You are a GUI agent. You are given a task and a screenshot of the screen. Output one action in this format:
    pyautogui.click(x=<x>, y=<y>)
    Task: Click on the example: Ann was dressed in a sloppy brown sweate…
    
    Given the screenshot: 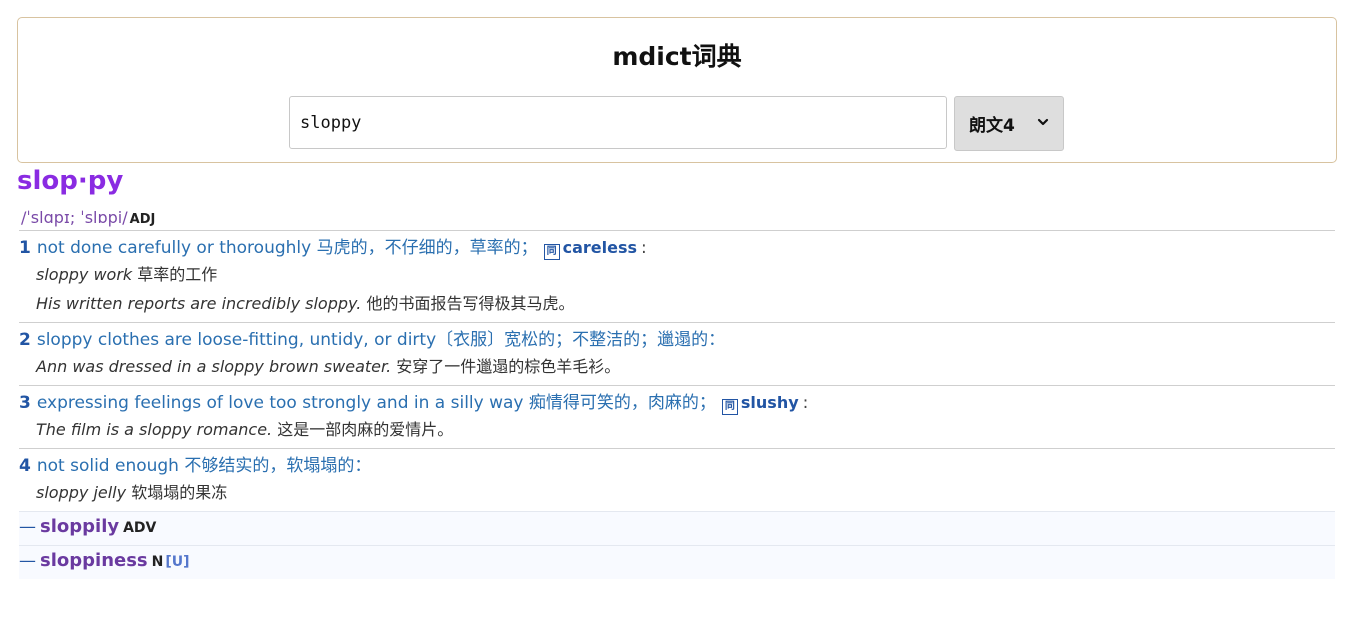 What is the action you would take?
    pyautogui.click(x=677, y=366)
    